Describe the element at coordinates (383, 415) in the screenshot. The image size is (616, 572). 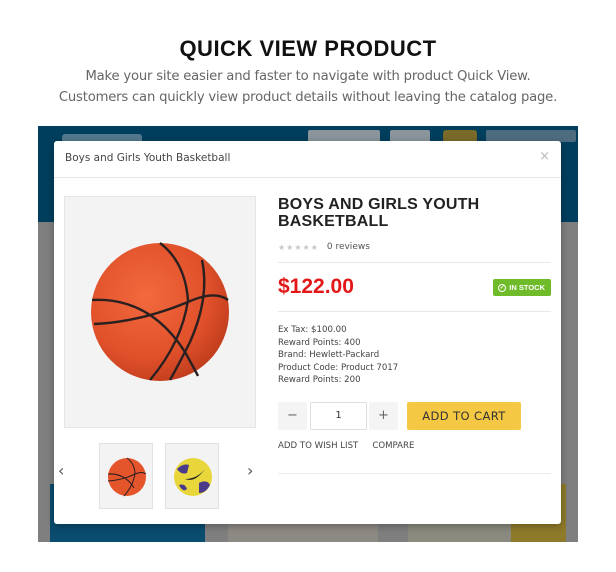
I see `quantity-increase-button: +` at that location.